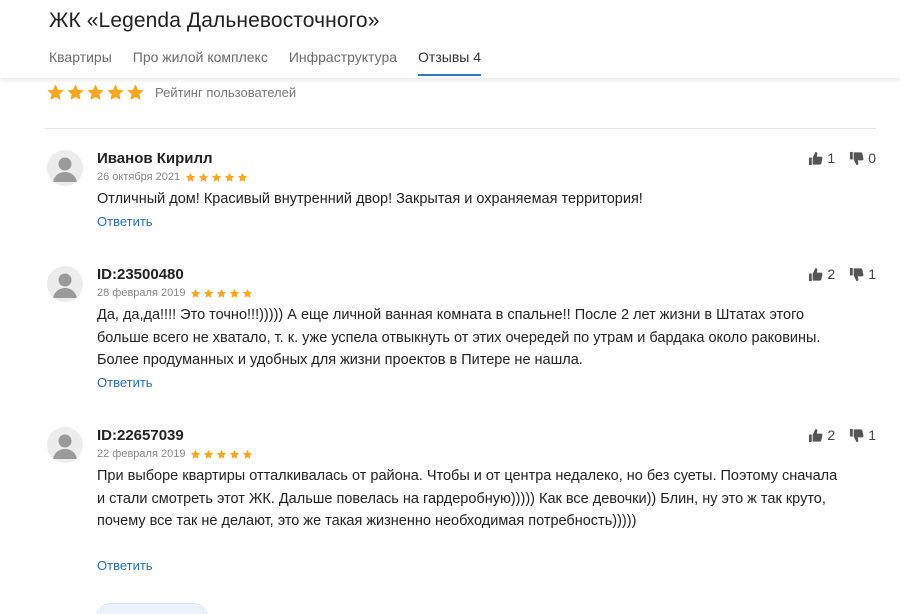 This screenshot has width=900, height=614. What do you see at coordinates (140, 274) in the screenshot?
I see `review-author: ID:23500480` at bounding box center [140, 274].